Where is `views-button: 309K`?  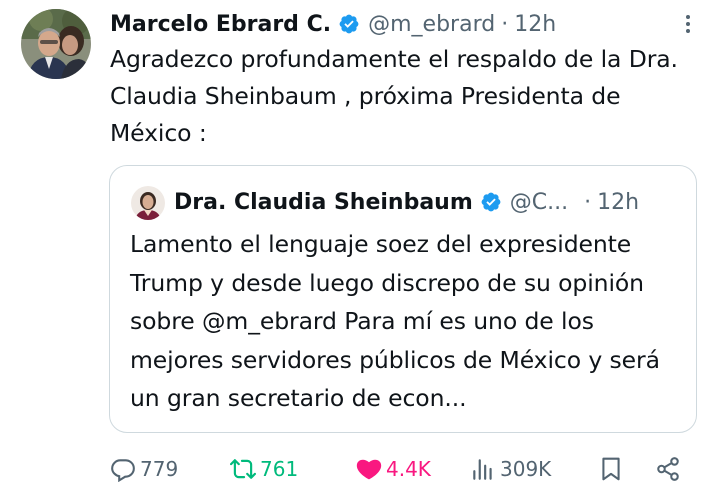
views-button: 309K is located at coordinates (510, 469).